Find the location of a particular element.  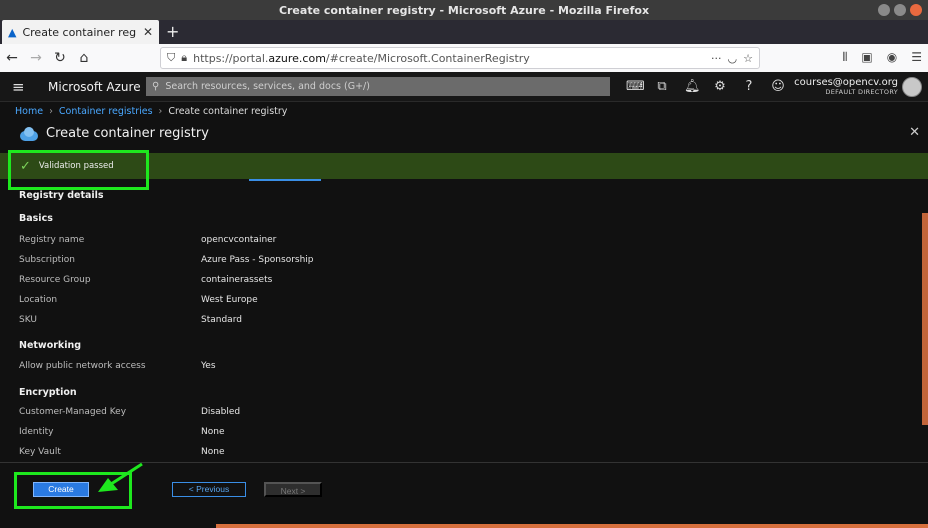

browser-toolbar-right: ⫴ ▣ ◉ ☰ is located at coordinates (882, 57).